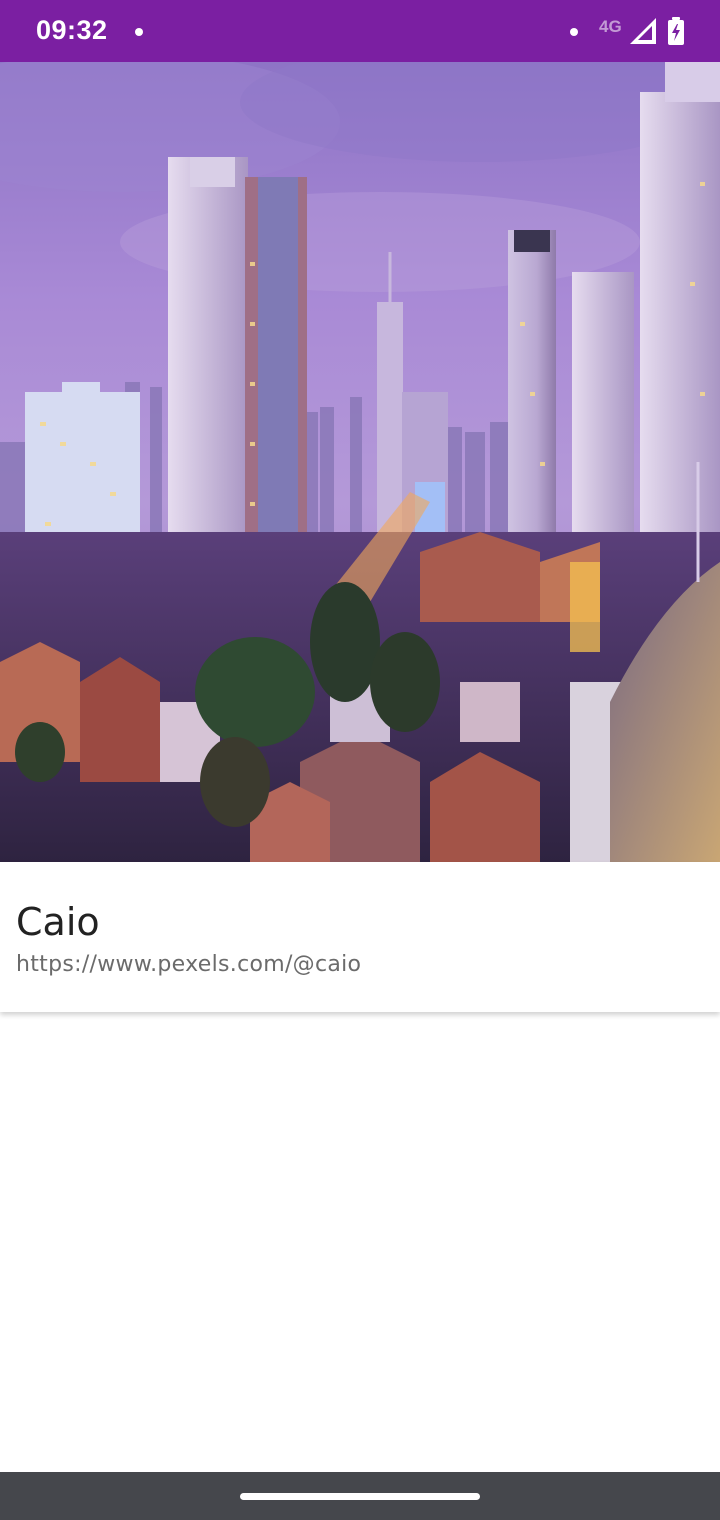 This screenshot has width=720, height=1520. I want to click on home-gesture-handle, so click(360, 1496).